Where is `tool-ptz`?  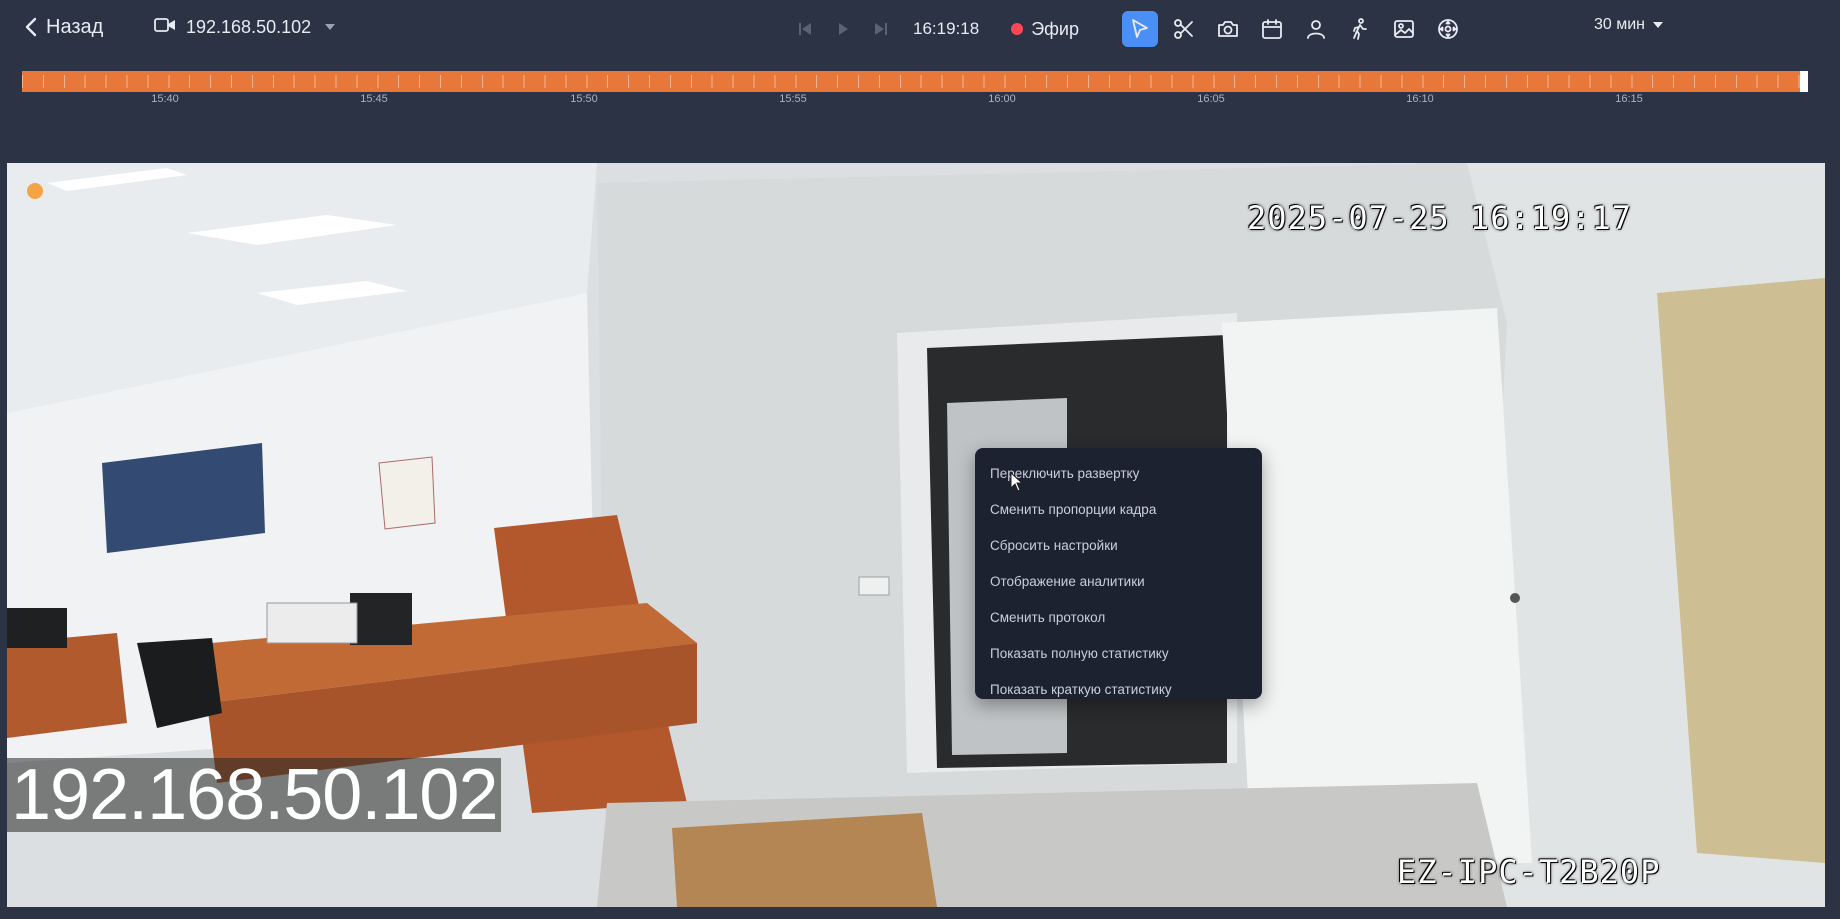
tool-ptz is located at coordinates (1448, 29).